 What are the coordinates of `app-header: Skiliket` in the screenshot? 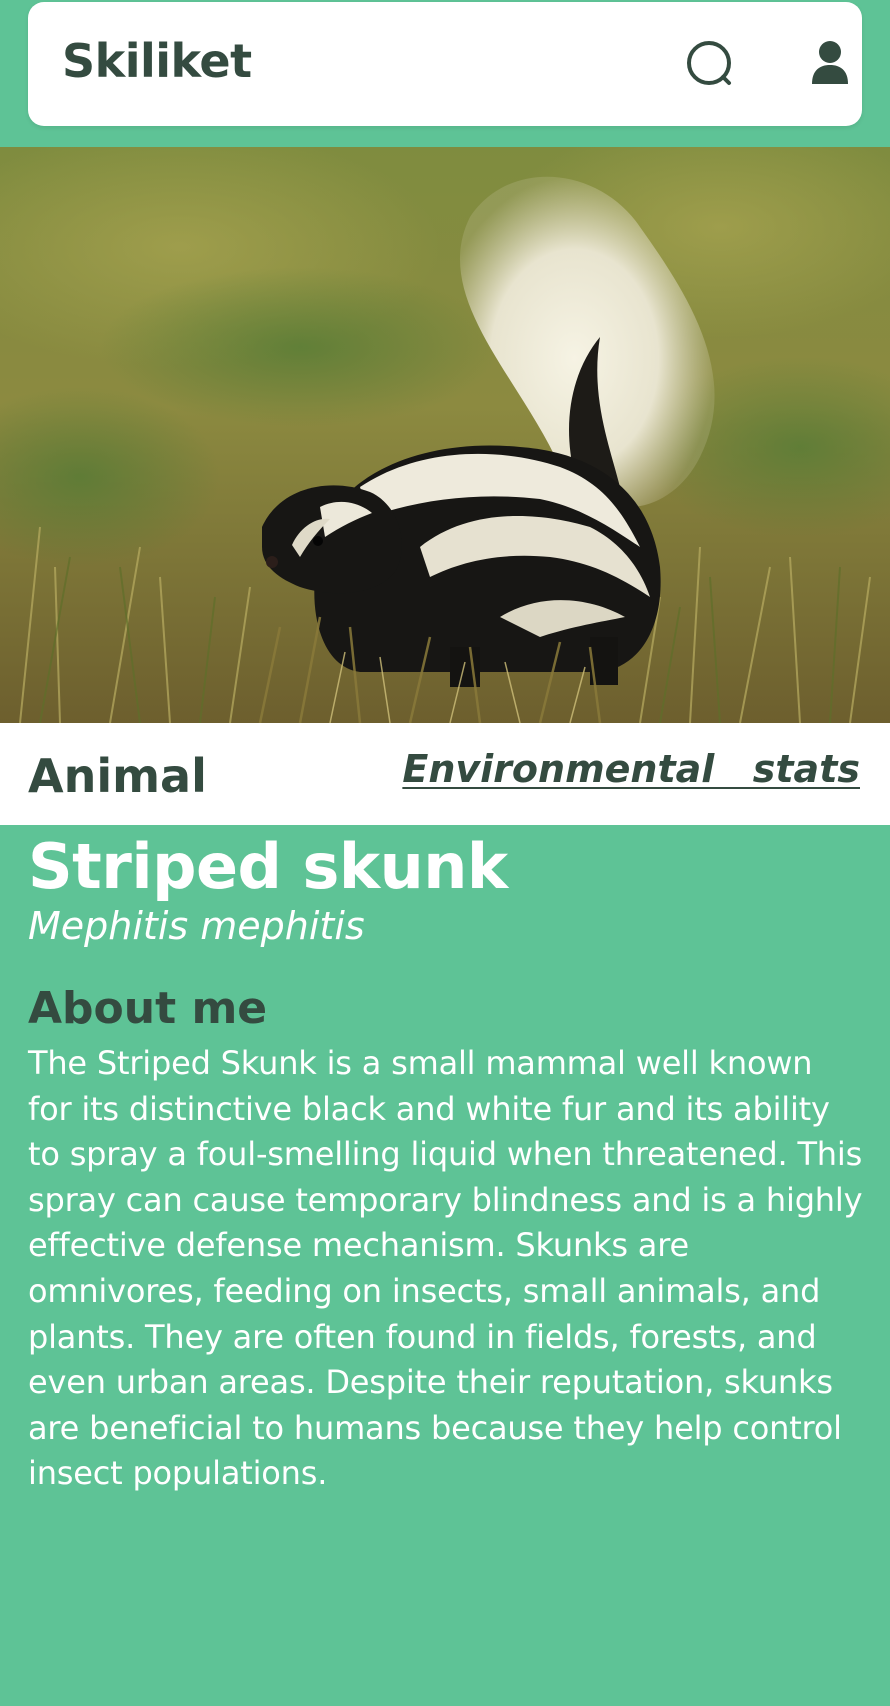 It's located at (445, 73).